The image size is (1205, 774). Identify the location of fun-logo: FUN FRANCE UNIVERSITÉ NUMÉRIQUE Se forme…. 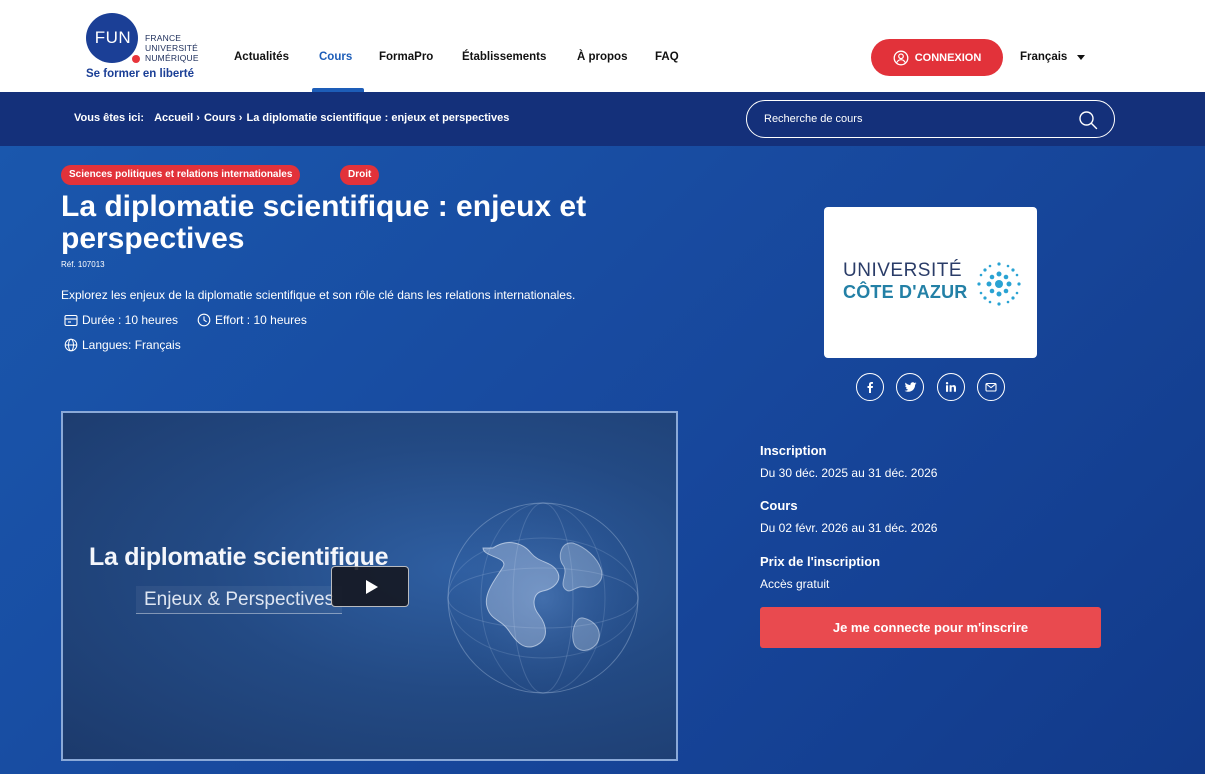
(151, 48).